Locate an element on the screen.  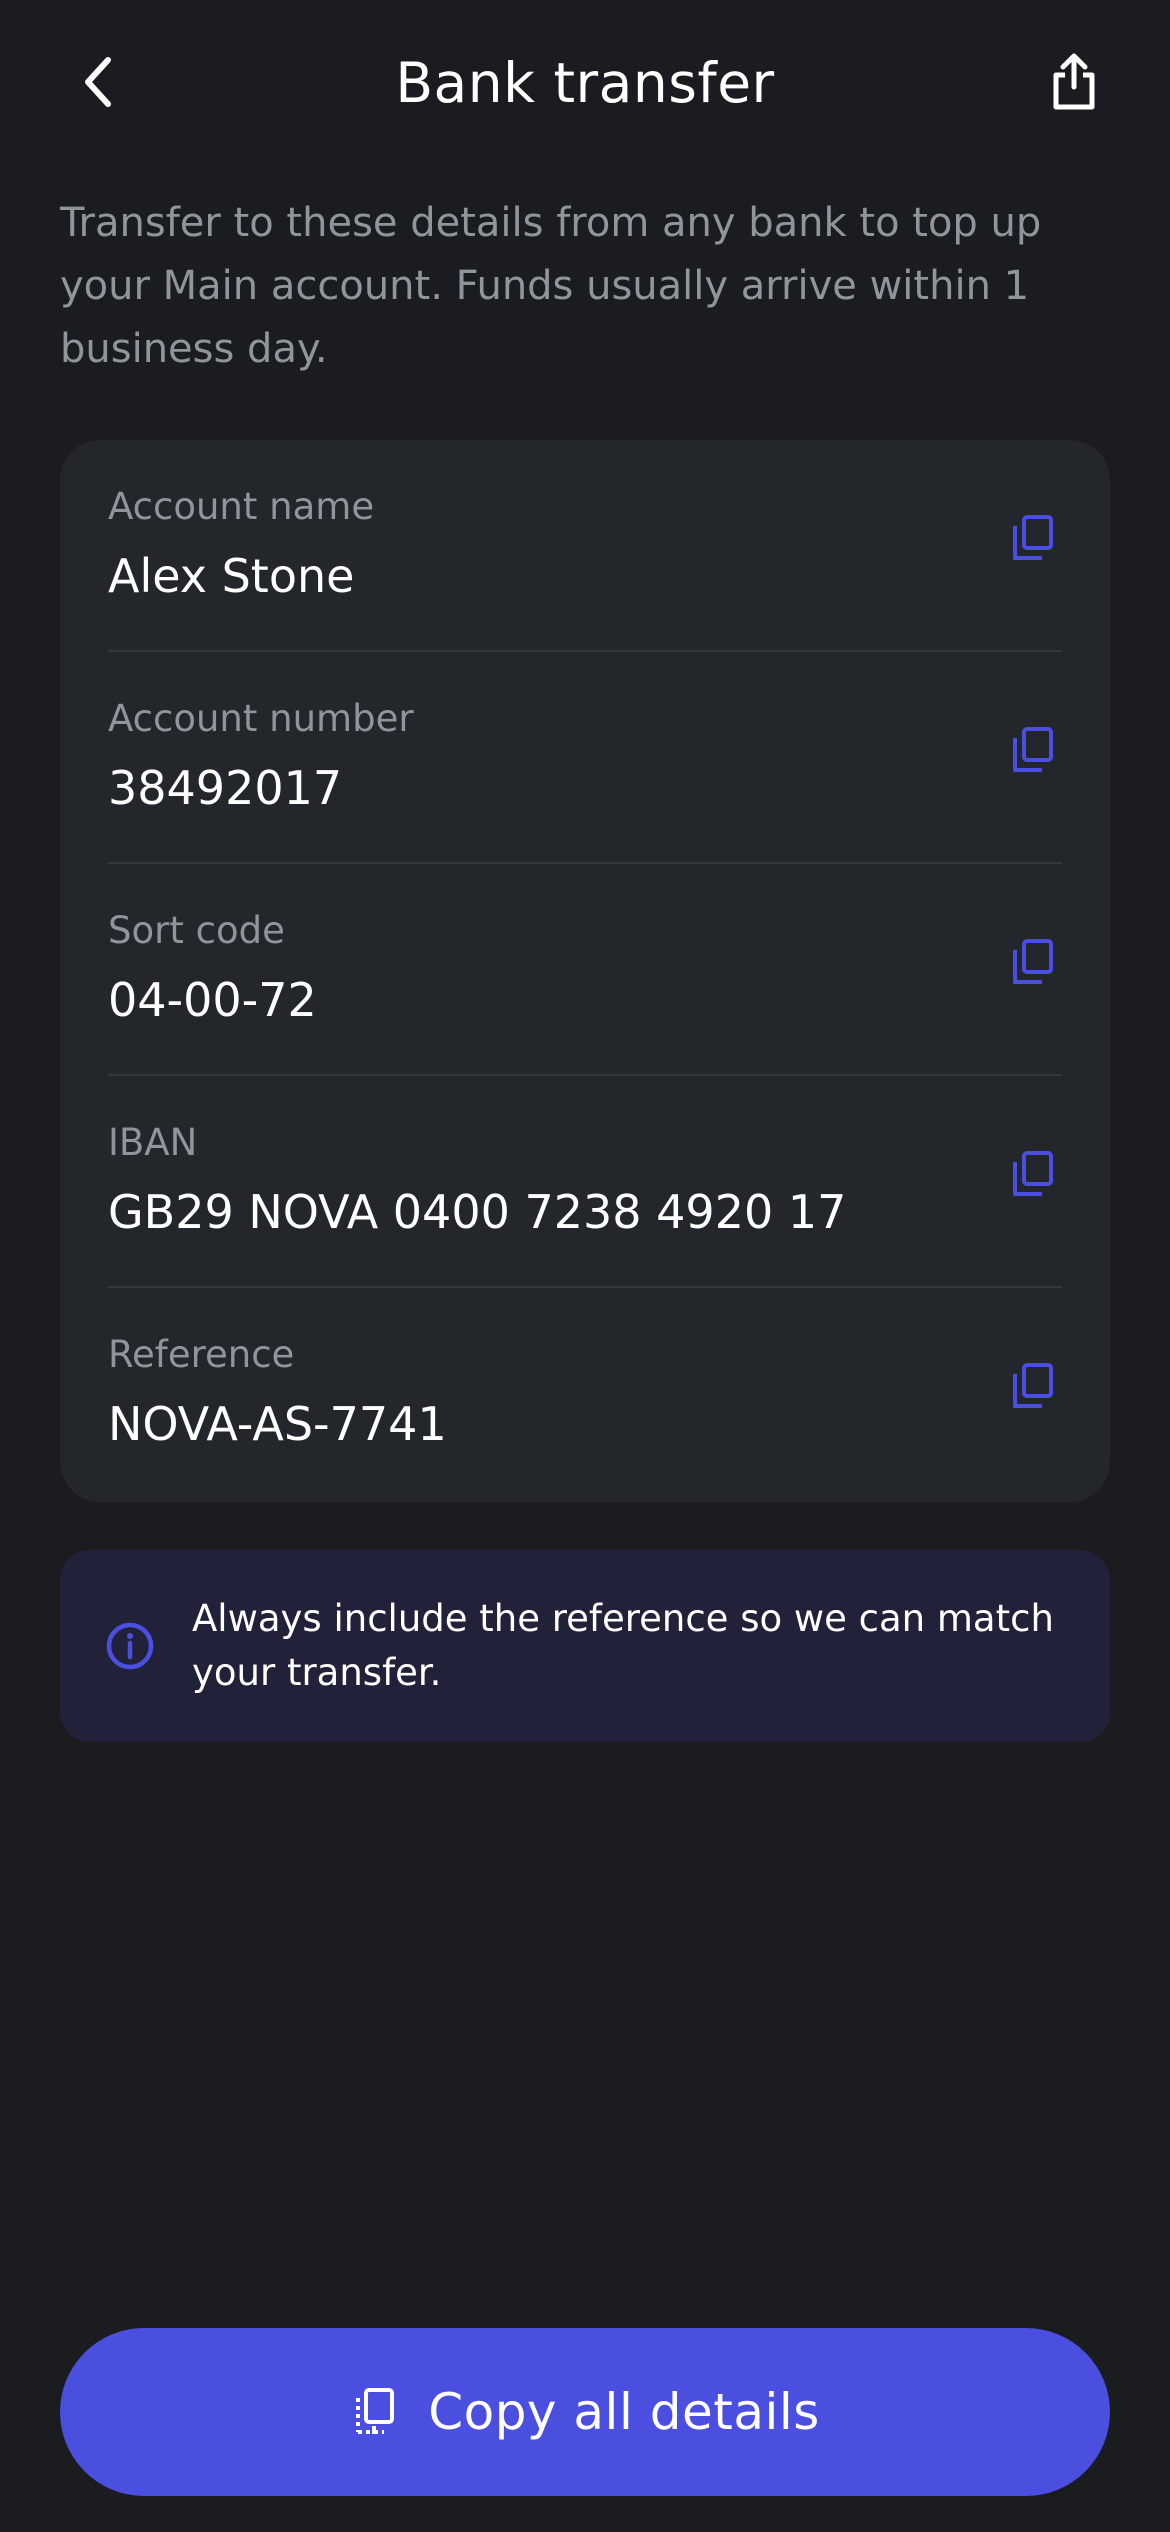
copy-account-number-button is located at coordinates (1032, 750).